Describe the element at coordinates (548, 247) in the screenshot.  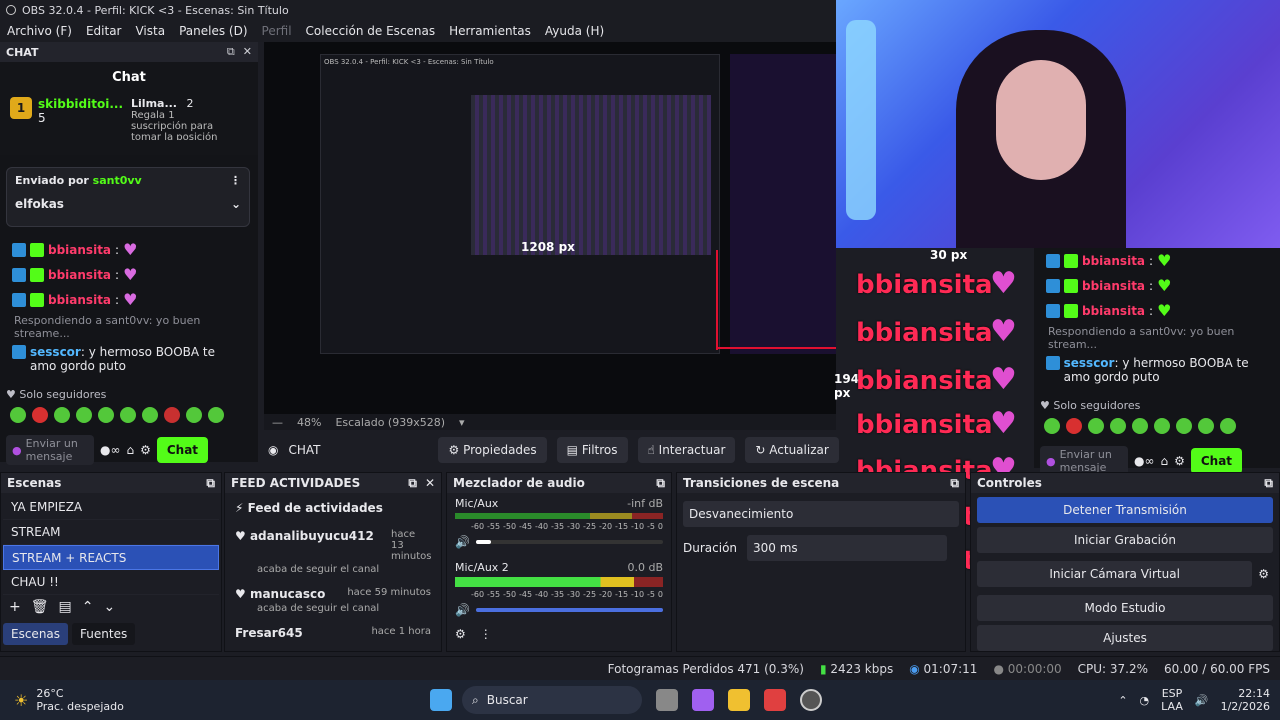
I see `nested-px-label: 1208 px` at that location.